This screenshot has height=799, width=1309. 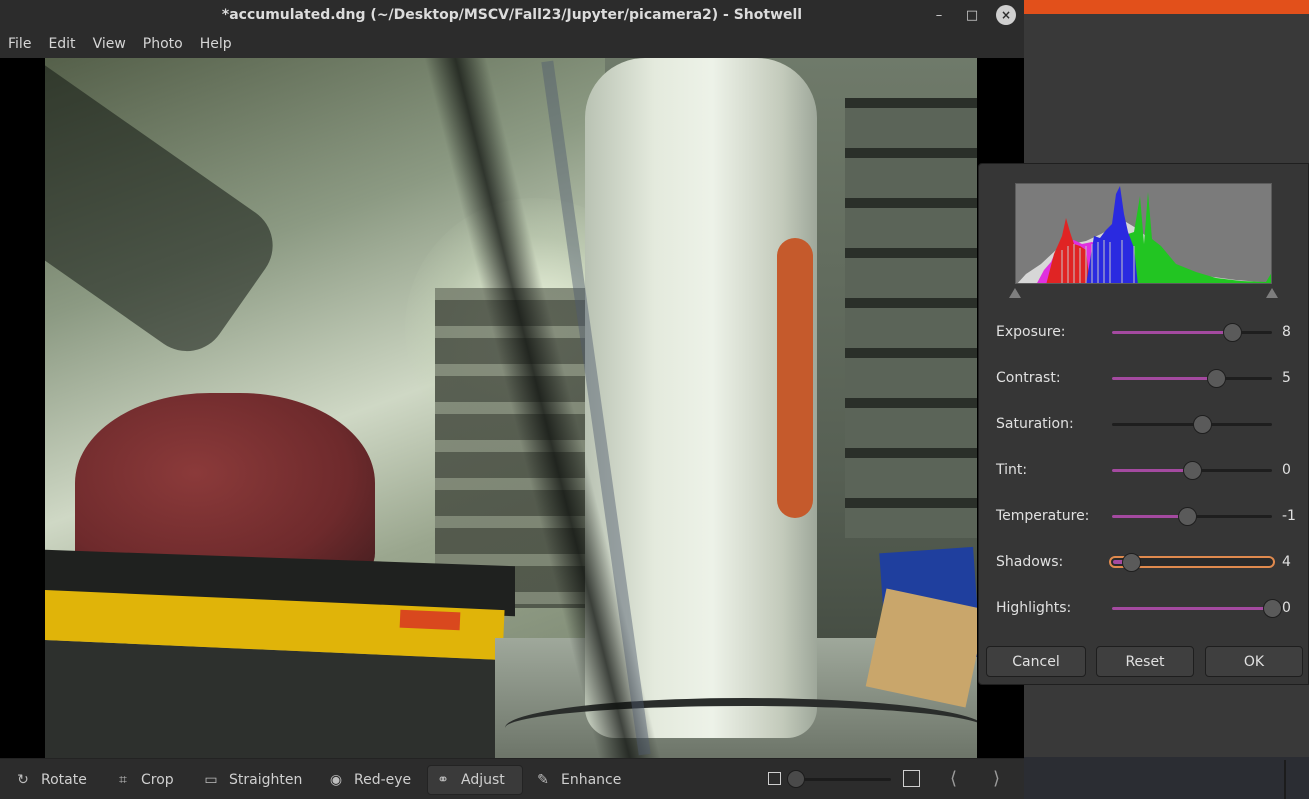 What do you see at coordinates (1286, 608) in the screenshot?
I see `highlights-value: 0` at bounding box center [1286, 608].